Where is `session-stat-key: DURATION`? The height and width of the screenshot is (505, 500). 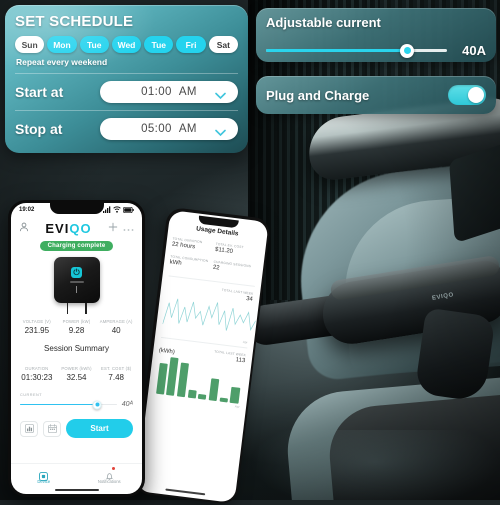
session-stat-key: DURATION is located at coordinates (37, 368).